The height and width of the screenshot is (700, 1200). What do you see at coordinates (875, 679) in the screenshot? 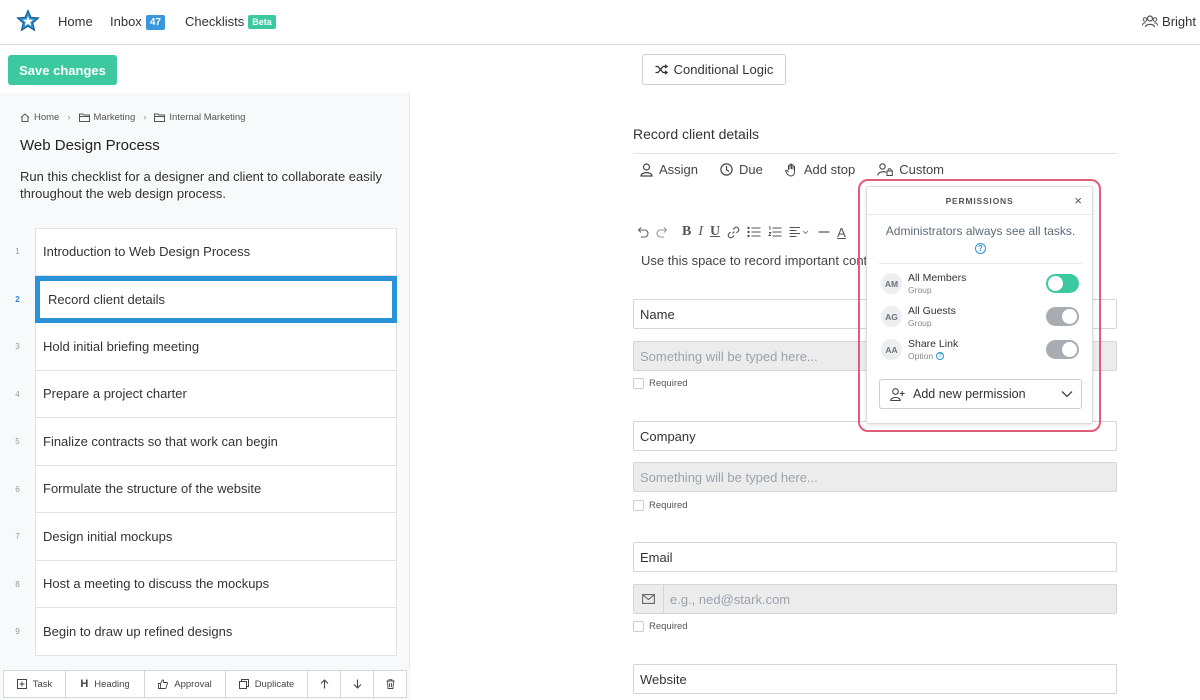
I see `website-field-label: Website` at bounding box center [875, 679].